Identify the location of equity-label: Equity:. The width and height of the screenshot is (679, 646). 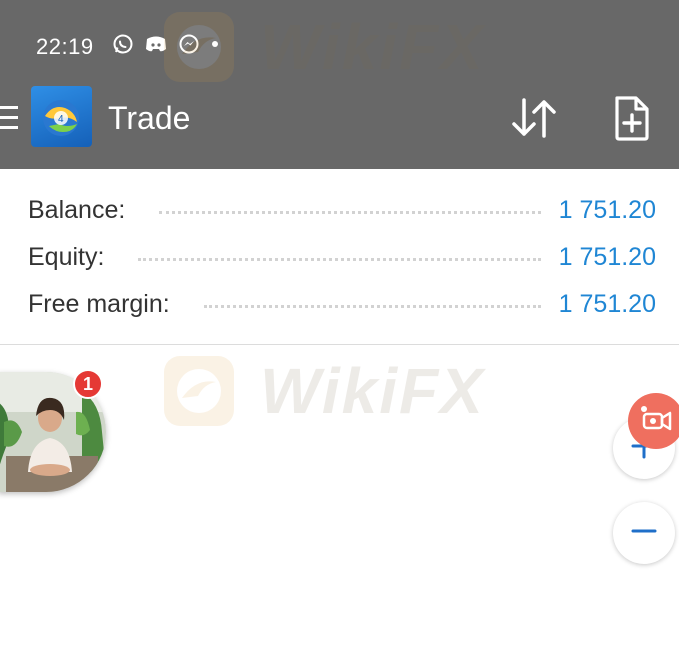
(66, 256).